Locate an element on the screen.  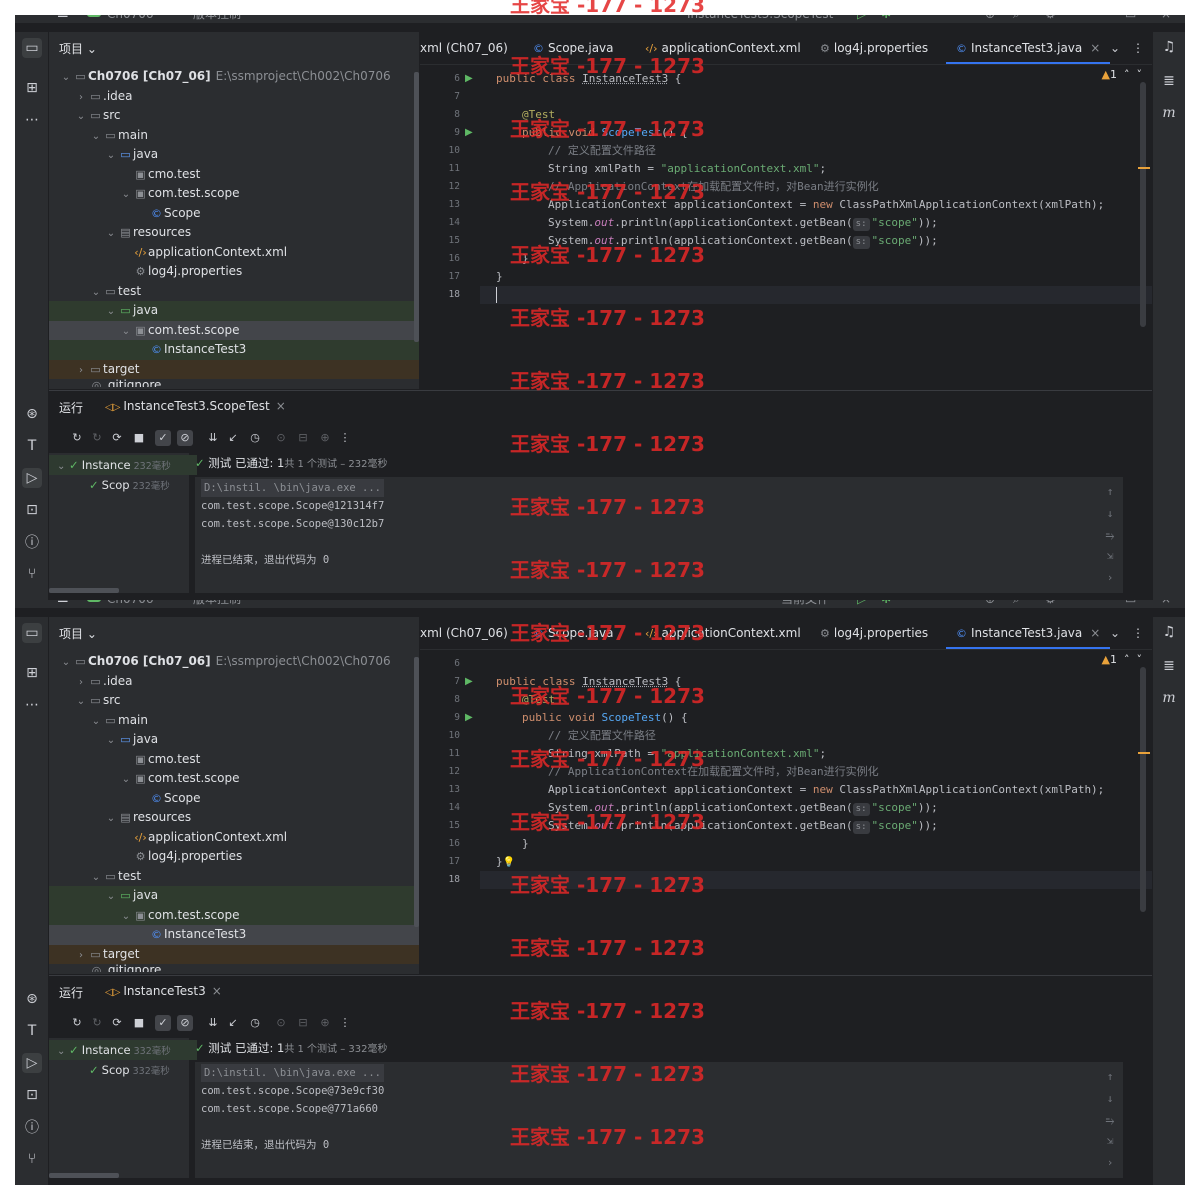
code-line: } is located at coordinates (525, 844).